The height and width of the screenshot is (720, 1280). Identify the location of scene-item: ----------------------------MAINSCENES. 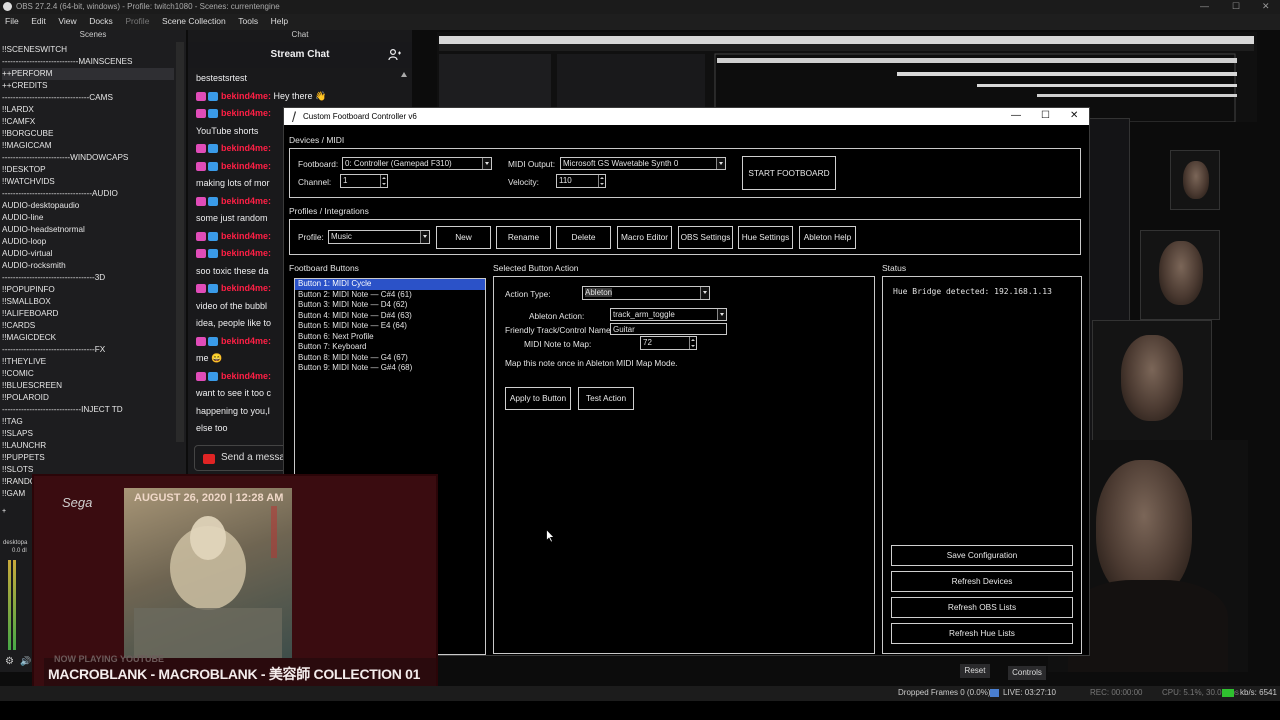
(88, 62).